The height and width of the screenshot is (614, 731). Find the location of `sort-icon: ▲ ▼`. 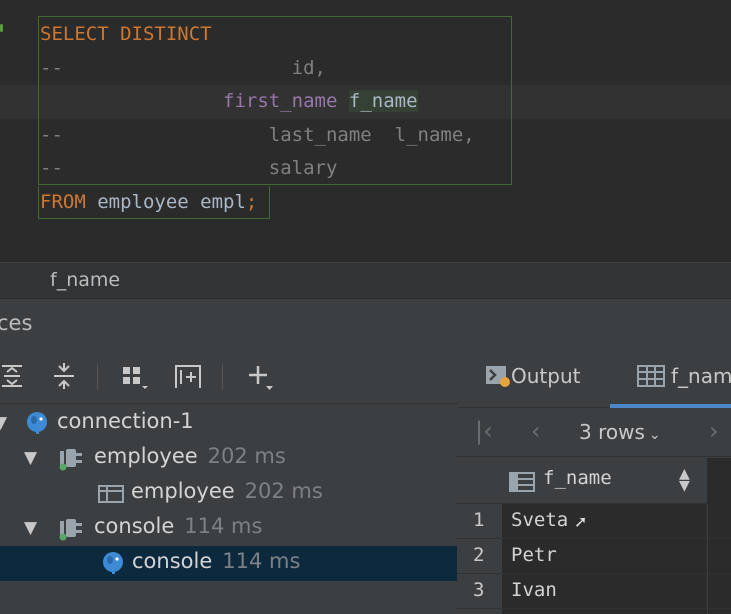

sort-icon: ▲ ▼ is located at coordinates (684, 480).